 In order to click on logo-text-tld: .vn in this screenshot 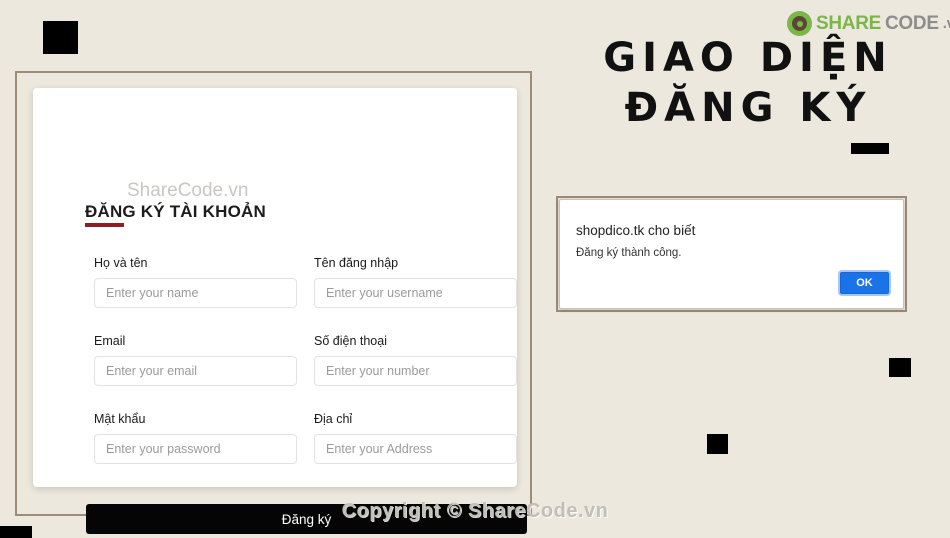, I will do `click(946, 23)`.